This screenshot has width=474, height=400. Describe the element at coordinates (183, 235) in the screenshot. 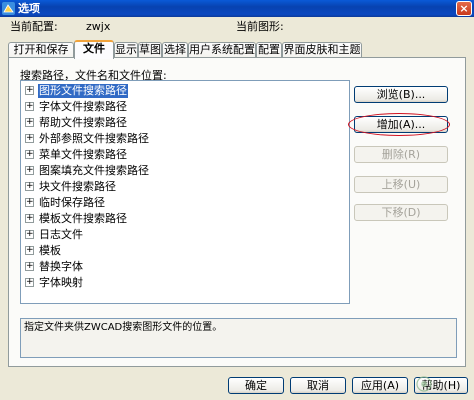

I see `tree-item-log-file: + 日志文件` at that location.